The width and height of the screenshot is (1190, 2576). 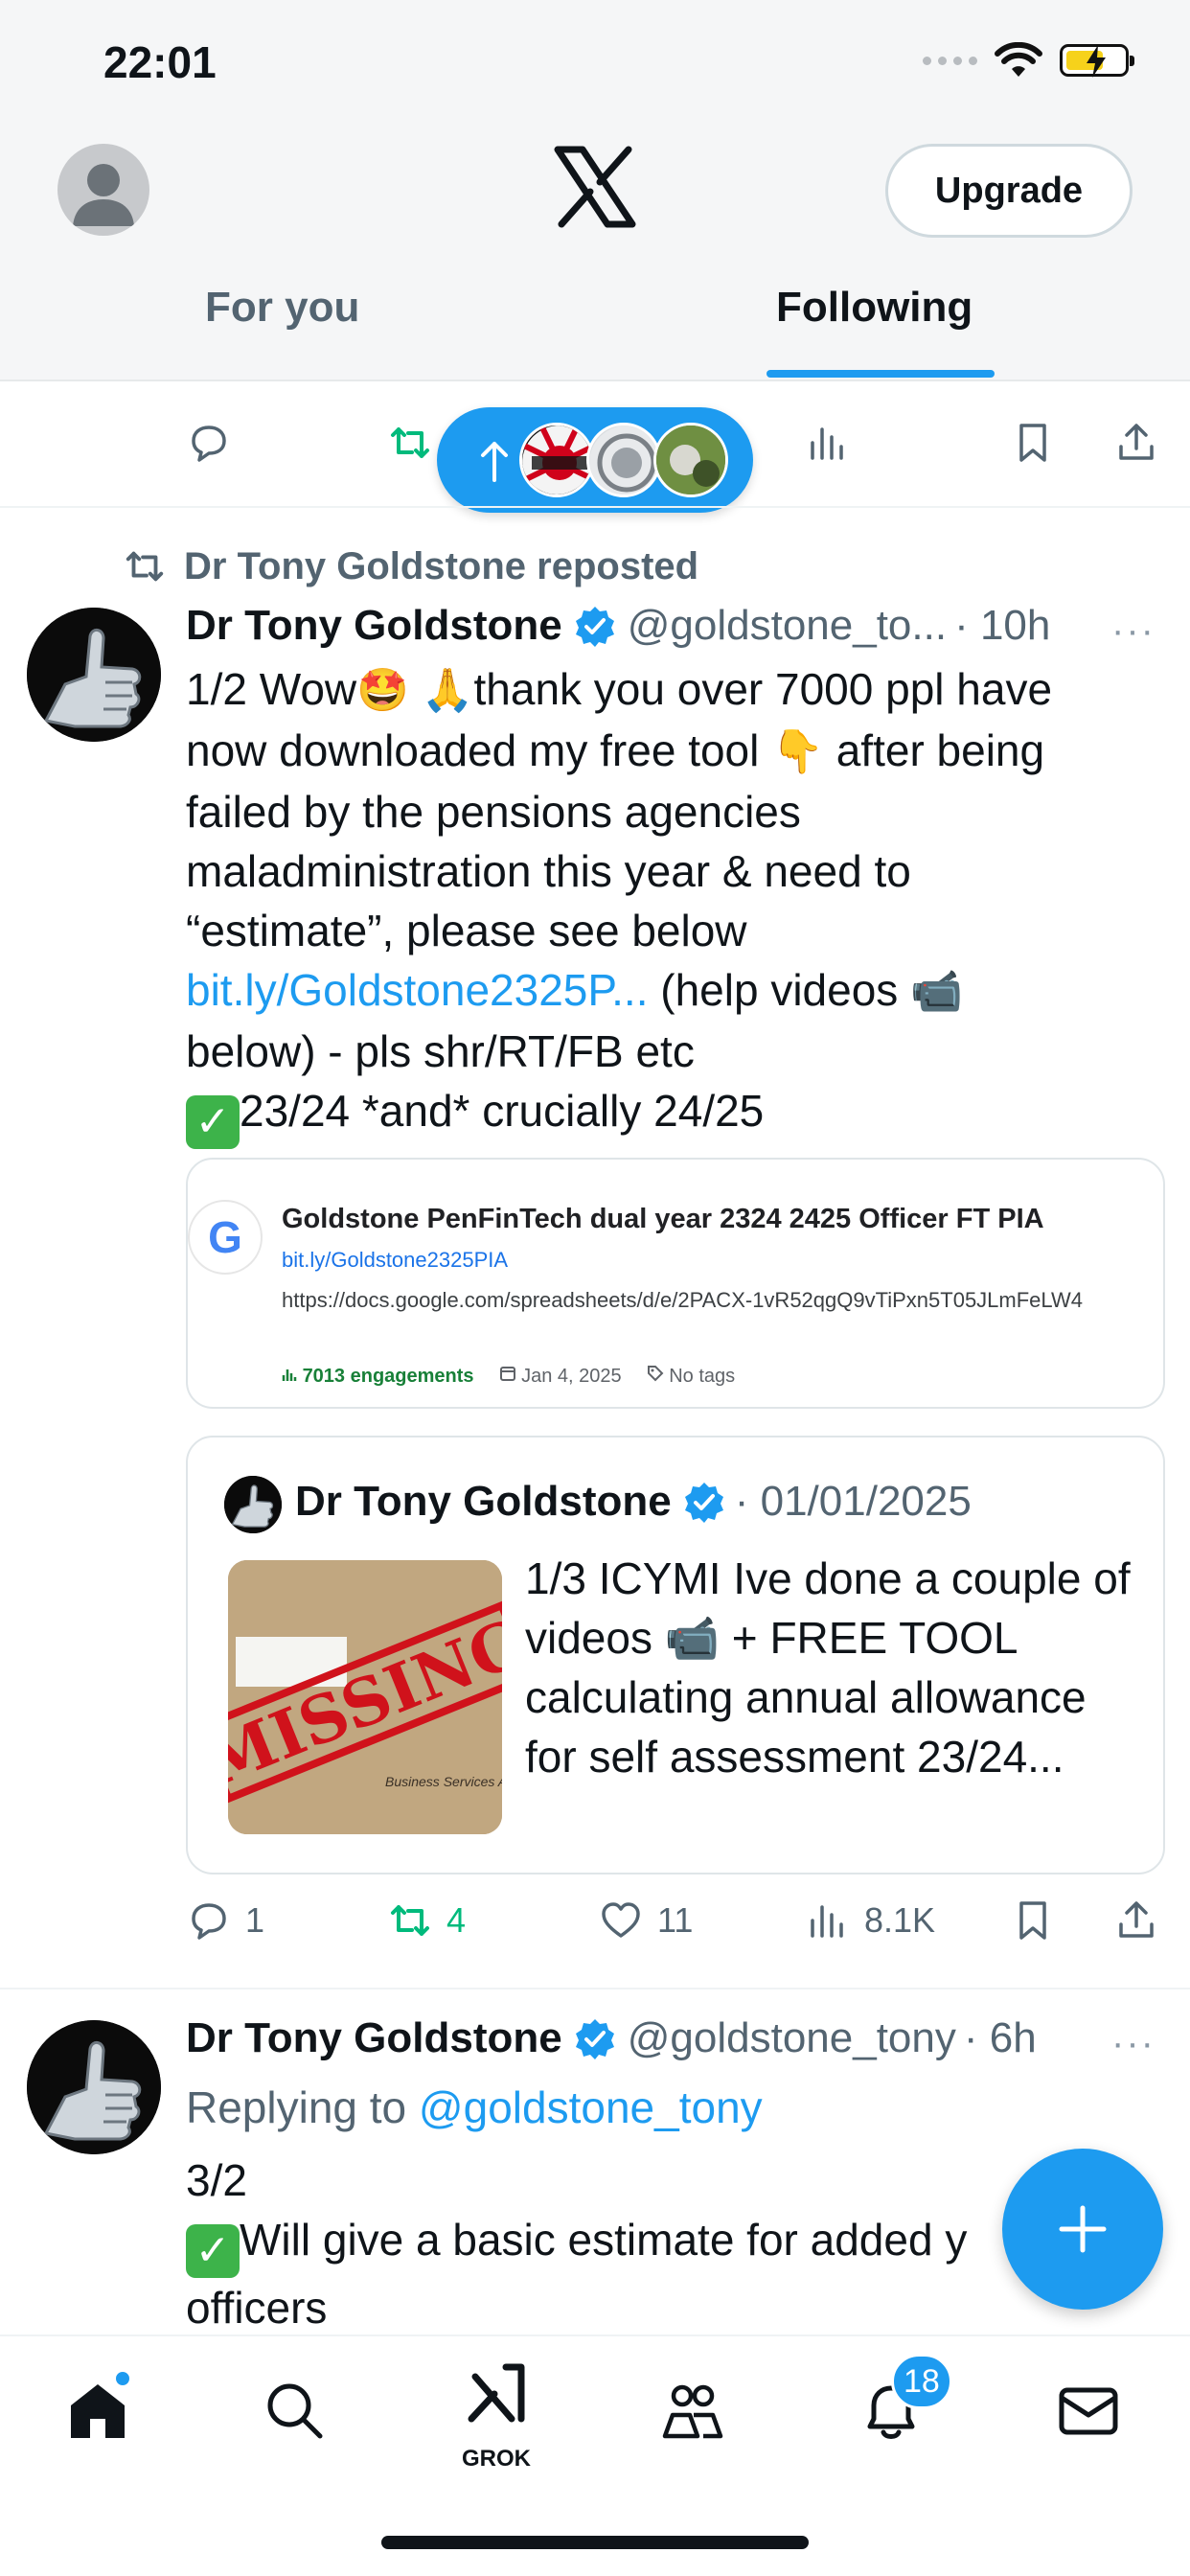 I want to click on quoted-post-image: MISSING Business Services Au, so click(x=365, y=1697).